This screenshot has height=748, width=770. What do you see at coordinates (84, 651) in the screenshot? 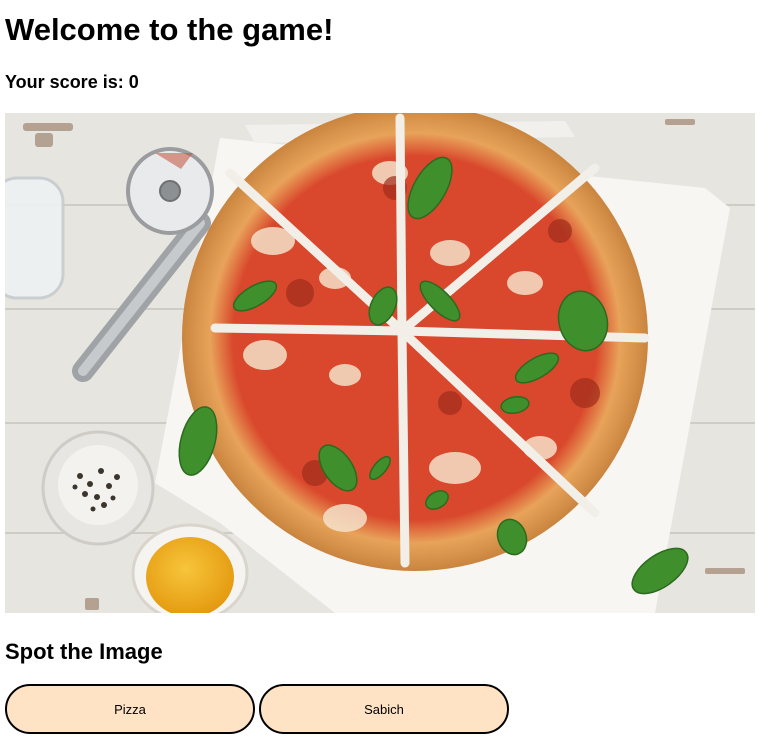
I see `question-title: Spot the Image` at bounding box center [84, 651].